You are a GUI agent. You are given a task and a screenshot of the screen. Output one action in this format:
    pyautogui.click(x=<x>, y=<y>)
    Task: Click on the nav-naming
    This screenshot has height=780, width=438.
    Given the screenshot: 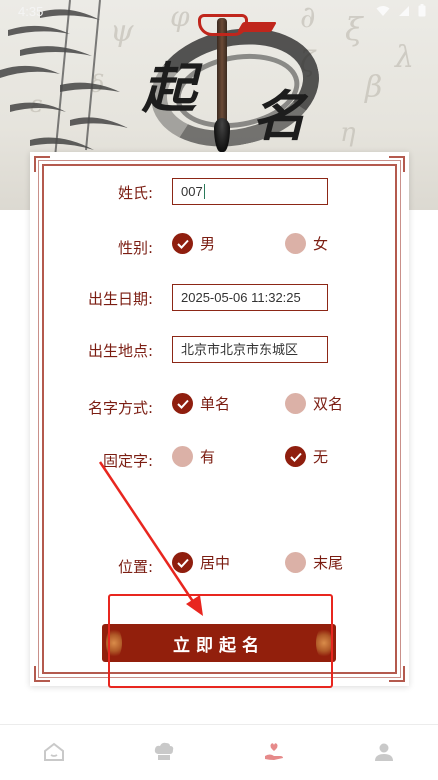 What is the action you would take?
    pyautogui.click(x=274, y=752)
    